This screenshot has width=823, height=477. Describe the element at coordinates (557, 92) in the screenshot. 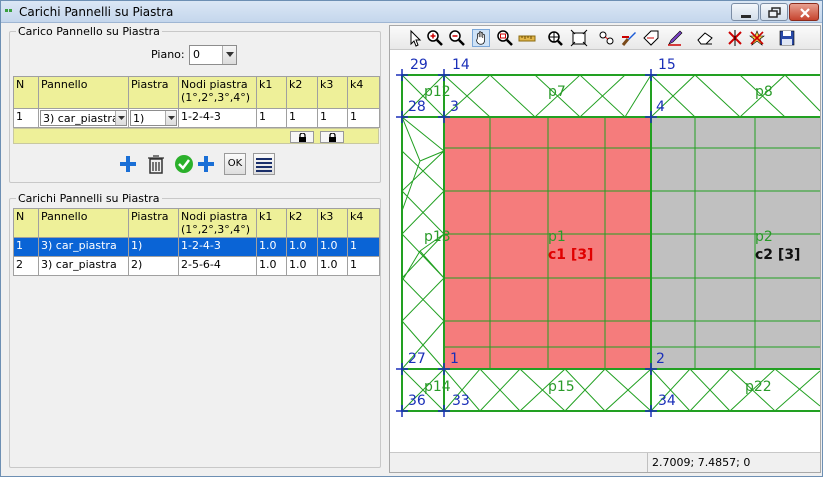

I see `panel-label: p7` at that location.